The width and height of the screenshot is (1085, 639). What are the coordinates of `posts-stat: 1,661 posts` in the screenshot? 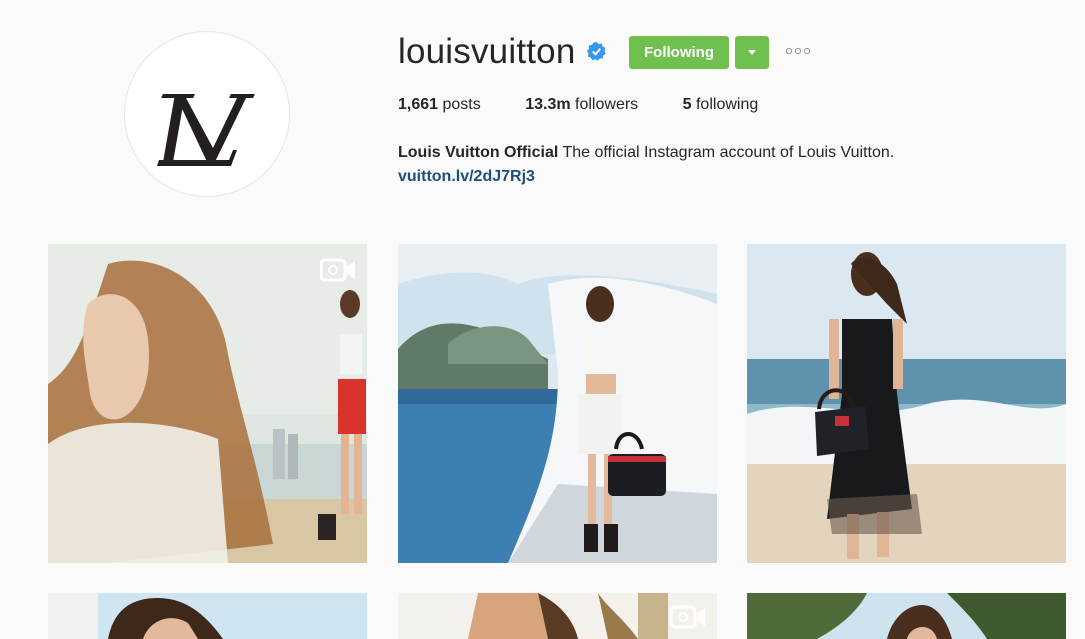 It's located at (439, 104).